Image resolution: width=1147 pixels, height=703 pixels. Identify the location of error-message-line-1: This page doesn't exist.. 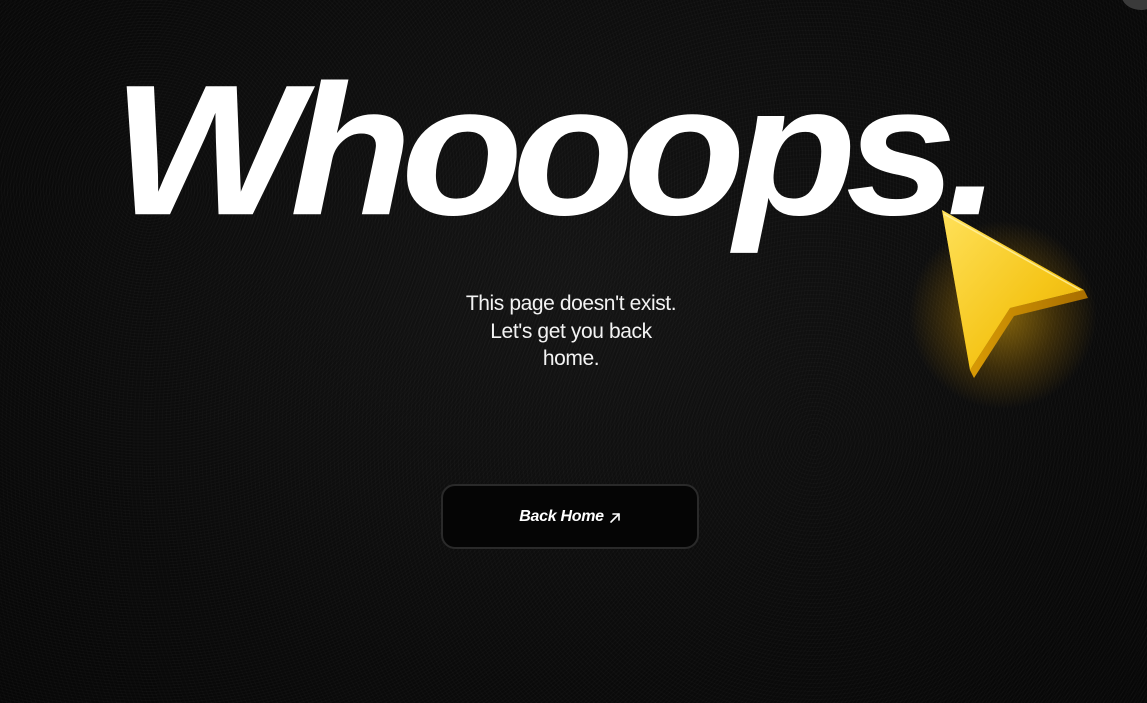
(571, 303).